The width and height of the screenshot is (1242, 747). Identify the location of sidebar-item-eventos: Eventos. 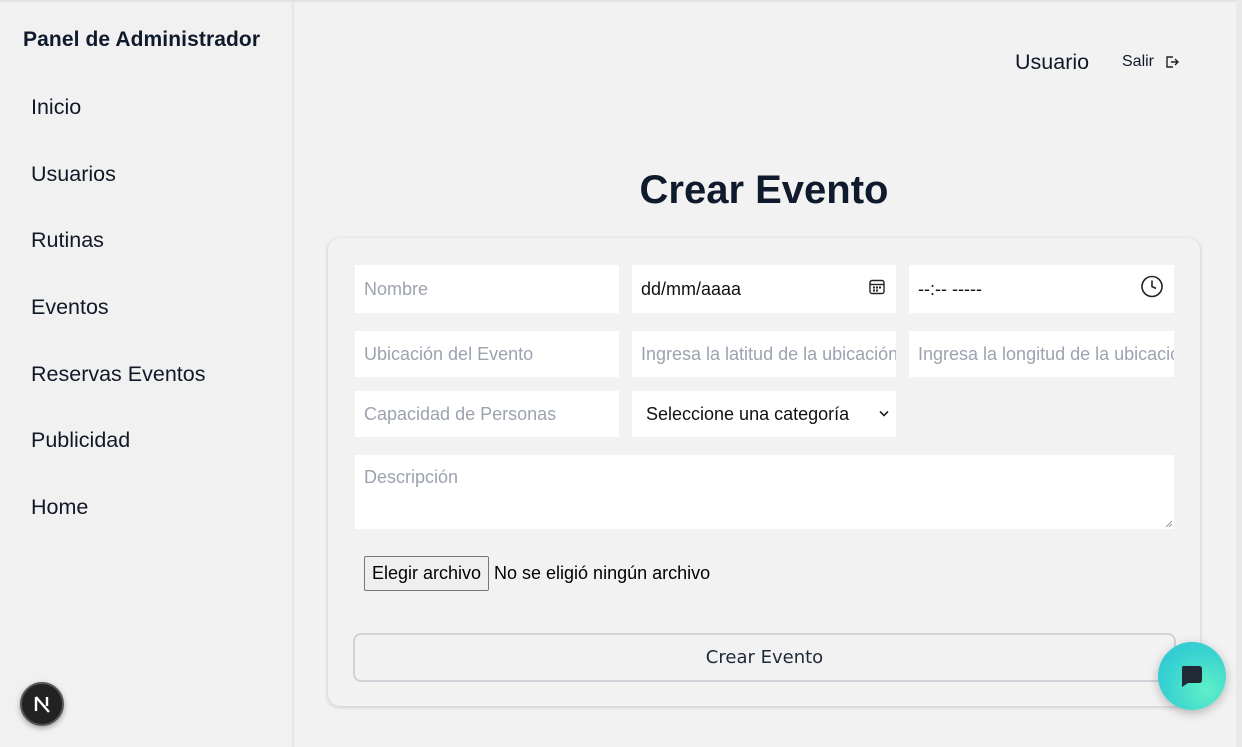
(118, 326).